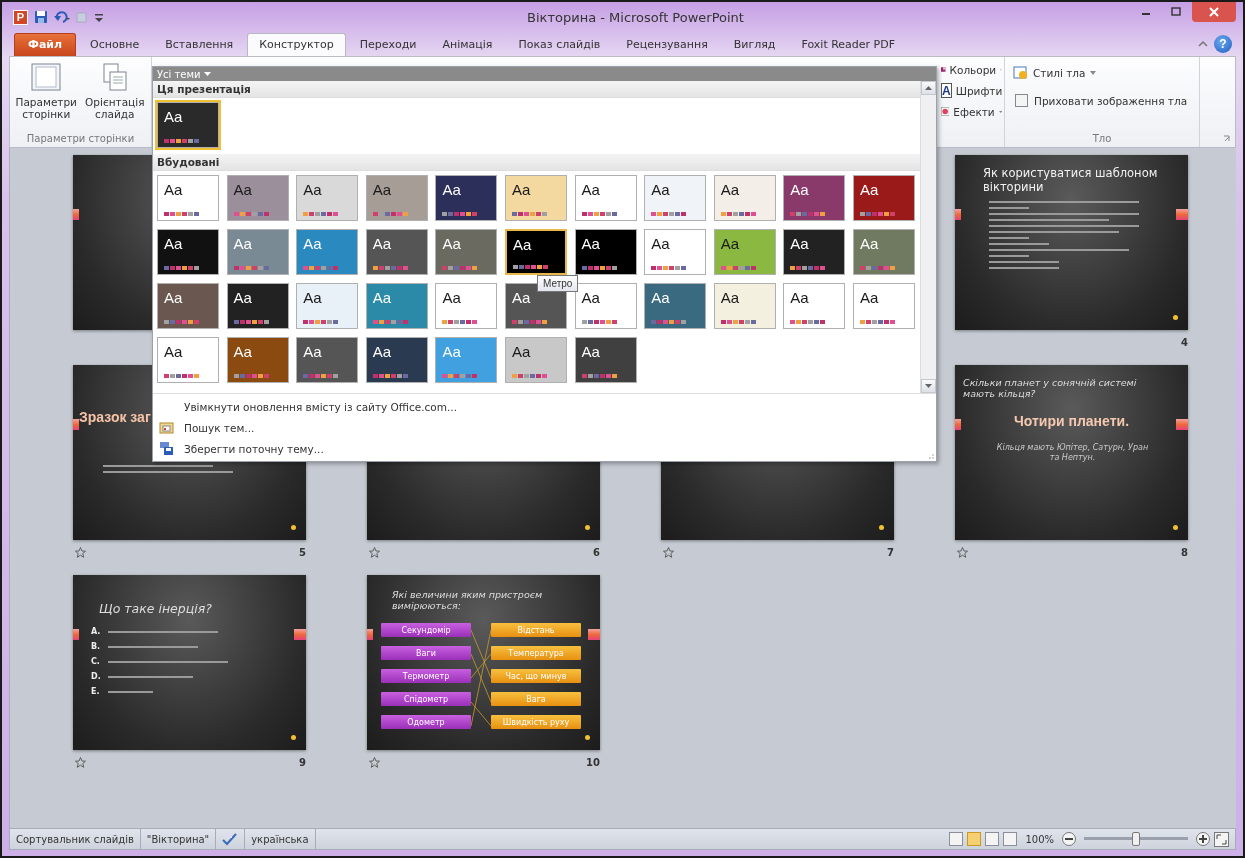 This screenshot has width=1245, height=858. I want to click on device-label: Спідометр, so click(426, 699).